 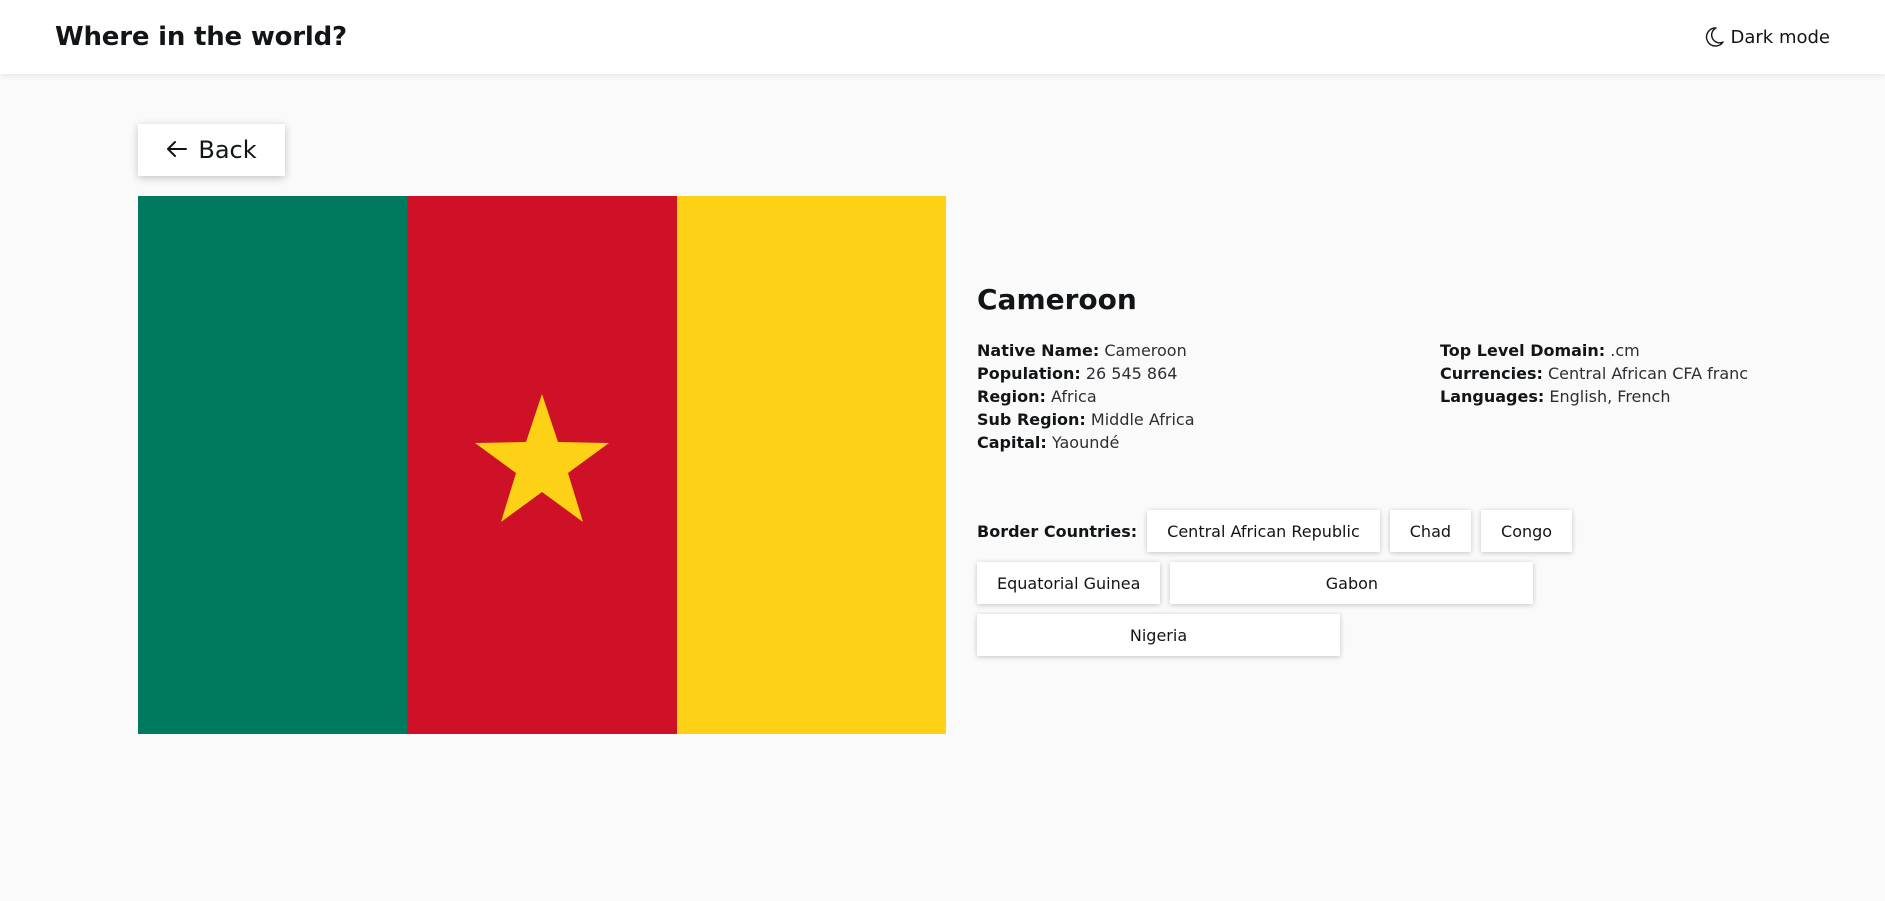 What do you see at coordinates (177, 150) in the screenshot?
I see `arrow-left-icon` at bounding box center [177, 150].